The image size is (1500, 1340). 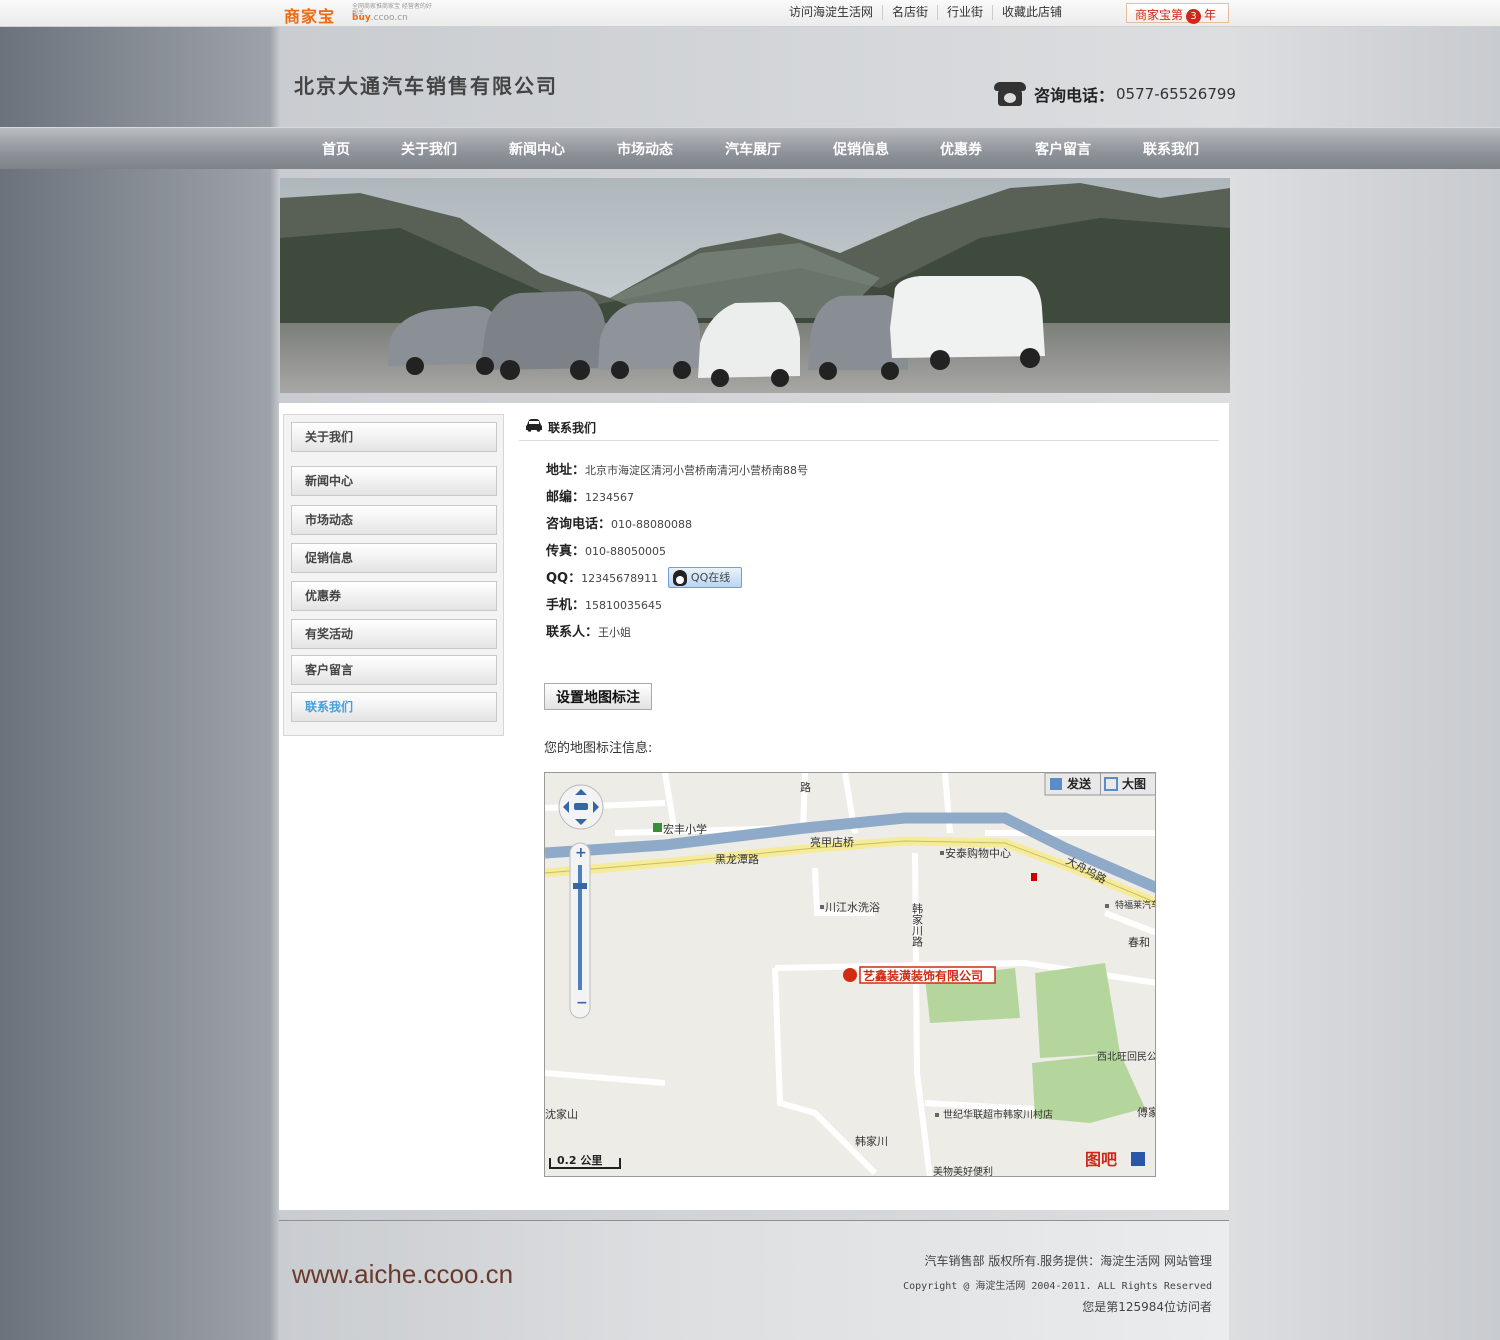 What do you see at coordinates (394, 634) in the screenshot?
I see `sidebar-item-prize-events: 有奖活动` at bounding box center [394, 634].